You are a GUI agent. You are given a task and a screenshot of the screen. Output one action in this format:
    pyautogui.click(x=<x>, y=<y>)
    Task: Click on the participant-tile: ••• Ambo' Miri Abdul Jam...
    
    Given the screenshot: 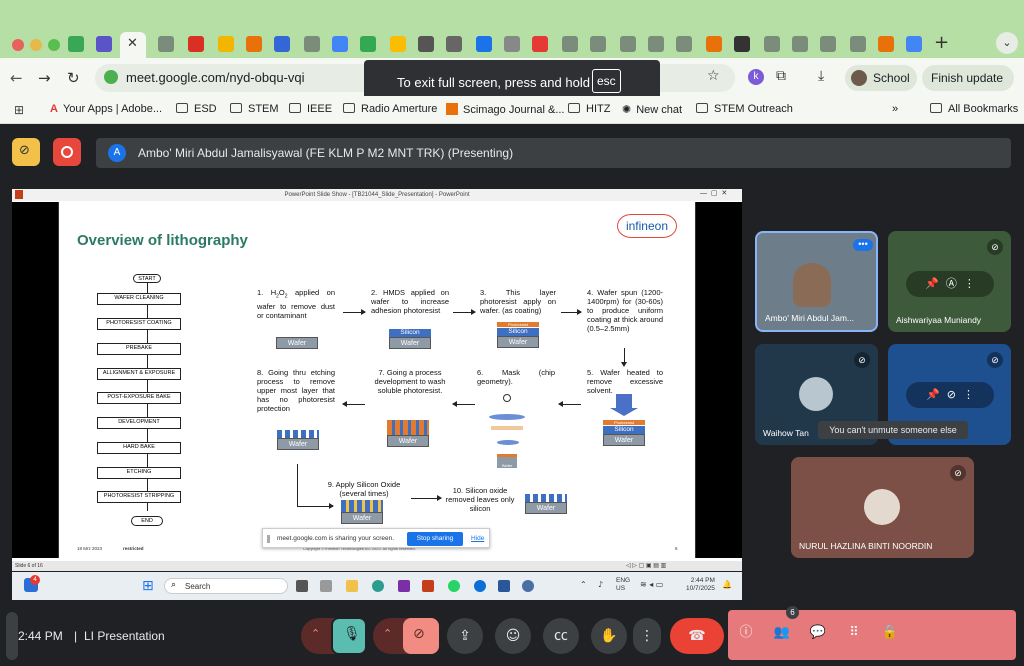 What is the action you would take?
    pyautogui.click(x=816, y=281)
    